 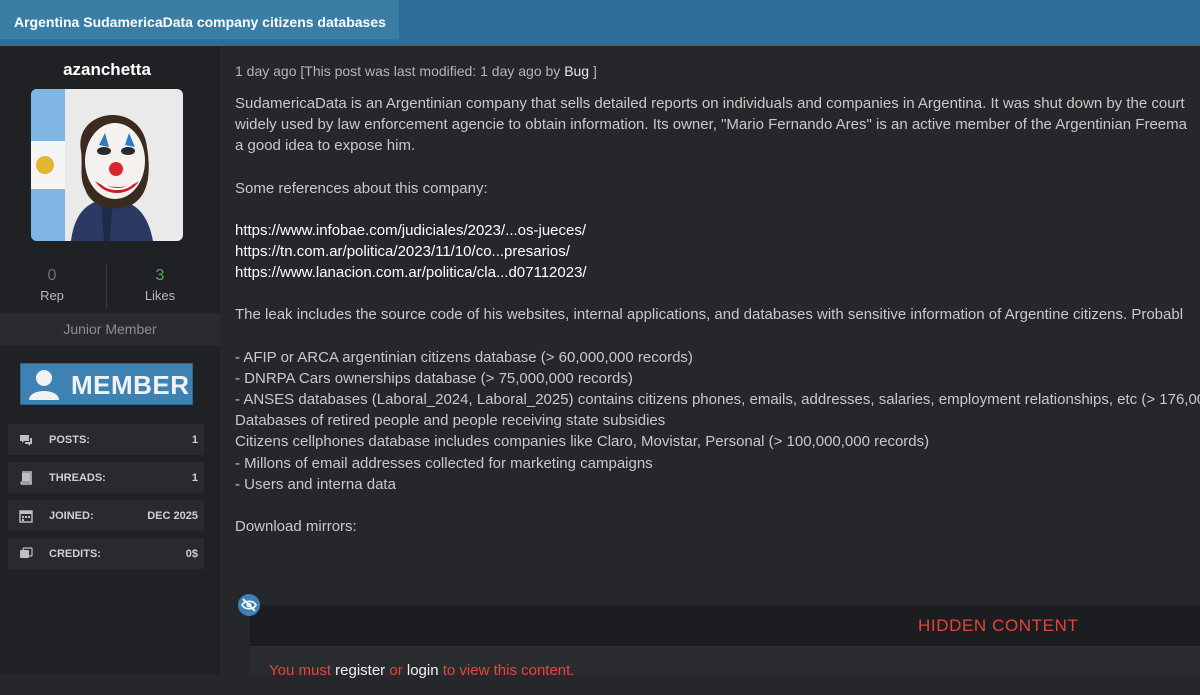 What do you see at coordinates (423, 670) in the screenshot?
I see `login-link: login` at bounding box center [423, 670].